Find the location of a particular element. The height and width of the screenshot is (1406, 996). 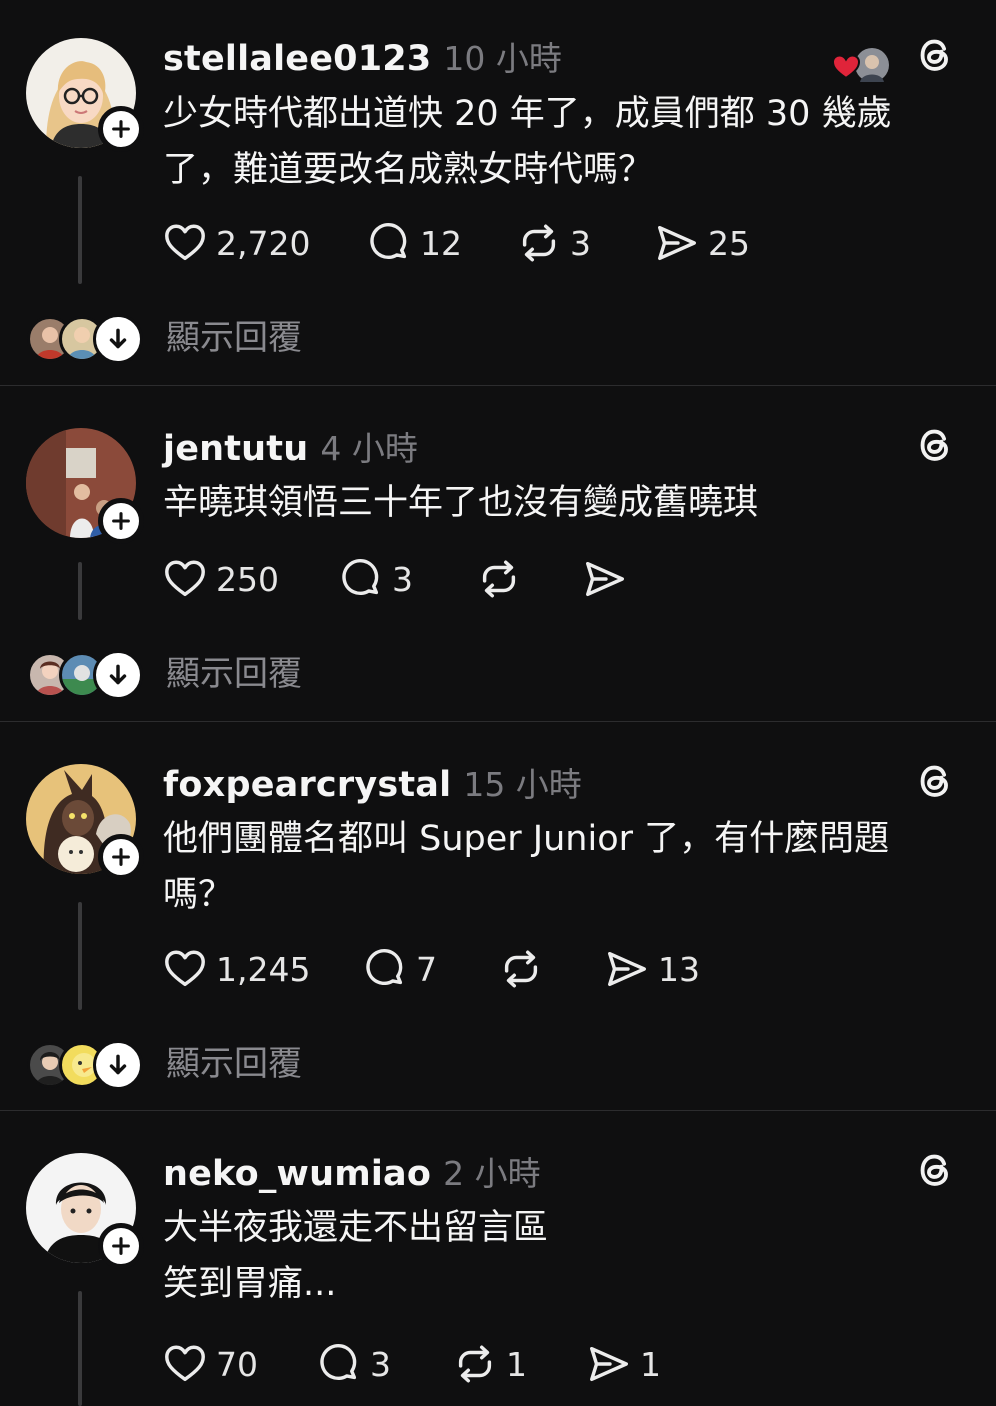

repost-count: 3 is located at coordinates (580, 243).